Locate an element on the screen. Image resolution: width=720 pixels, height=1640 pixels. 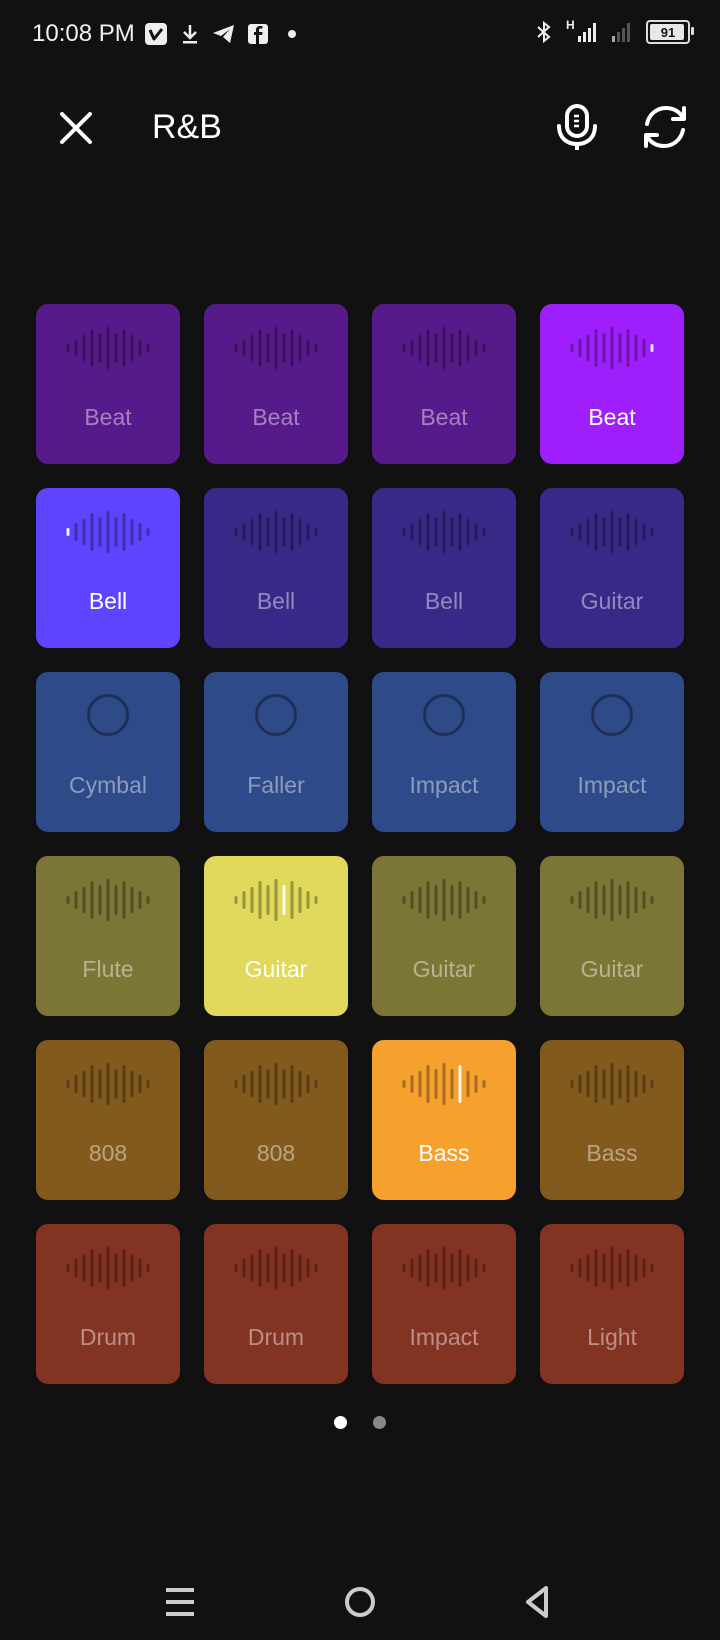
close-button is located at coordinates (76, 128).